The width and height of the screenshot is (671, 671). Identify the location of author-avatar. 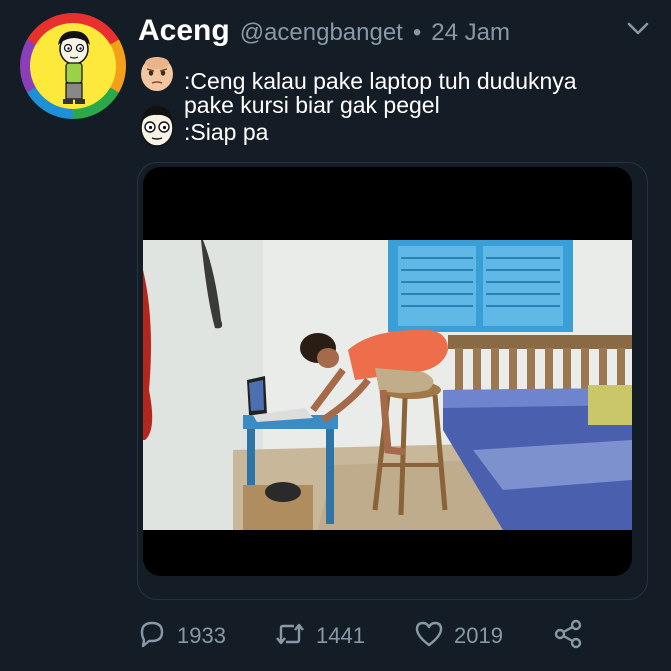
(73, 66).